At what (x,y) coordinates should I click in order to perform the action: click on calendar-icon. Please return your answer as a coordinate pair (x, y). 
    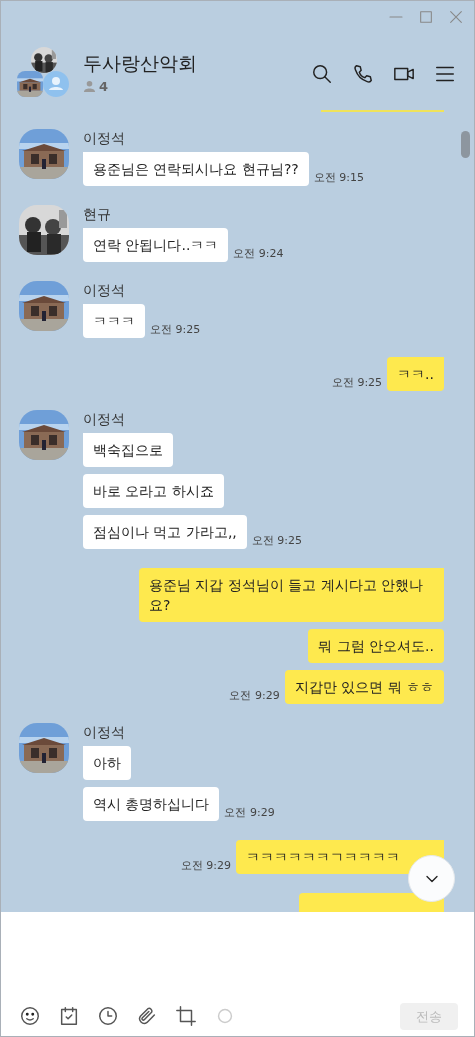
    Looking at the image, I should click on (69, 1016).